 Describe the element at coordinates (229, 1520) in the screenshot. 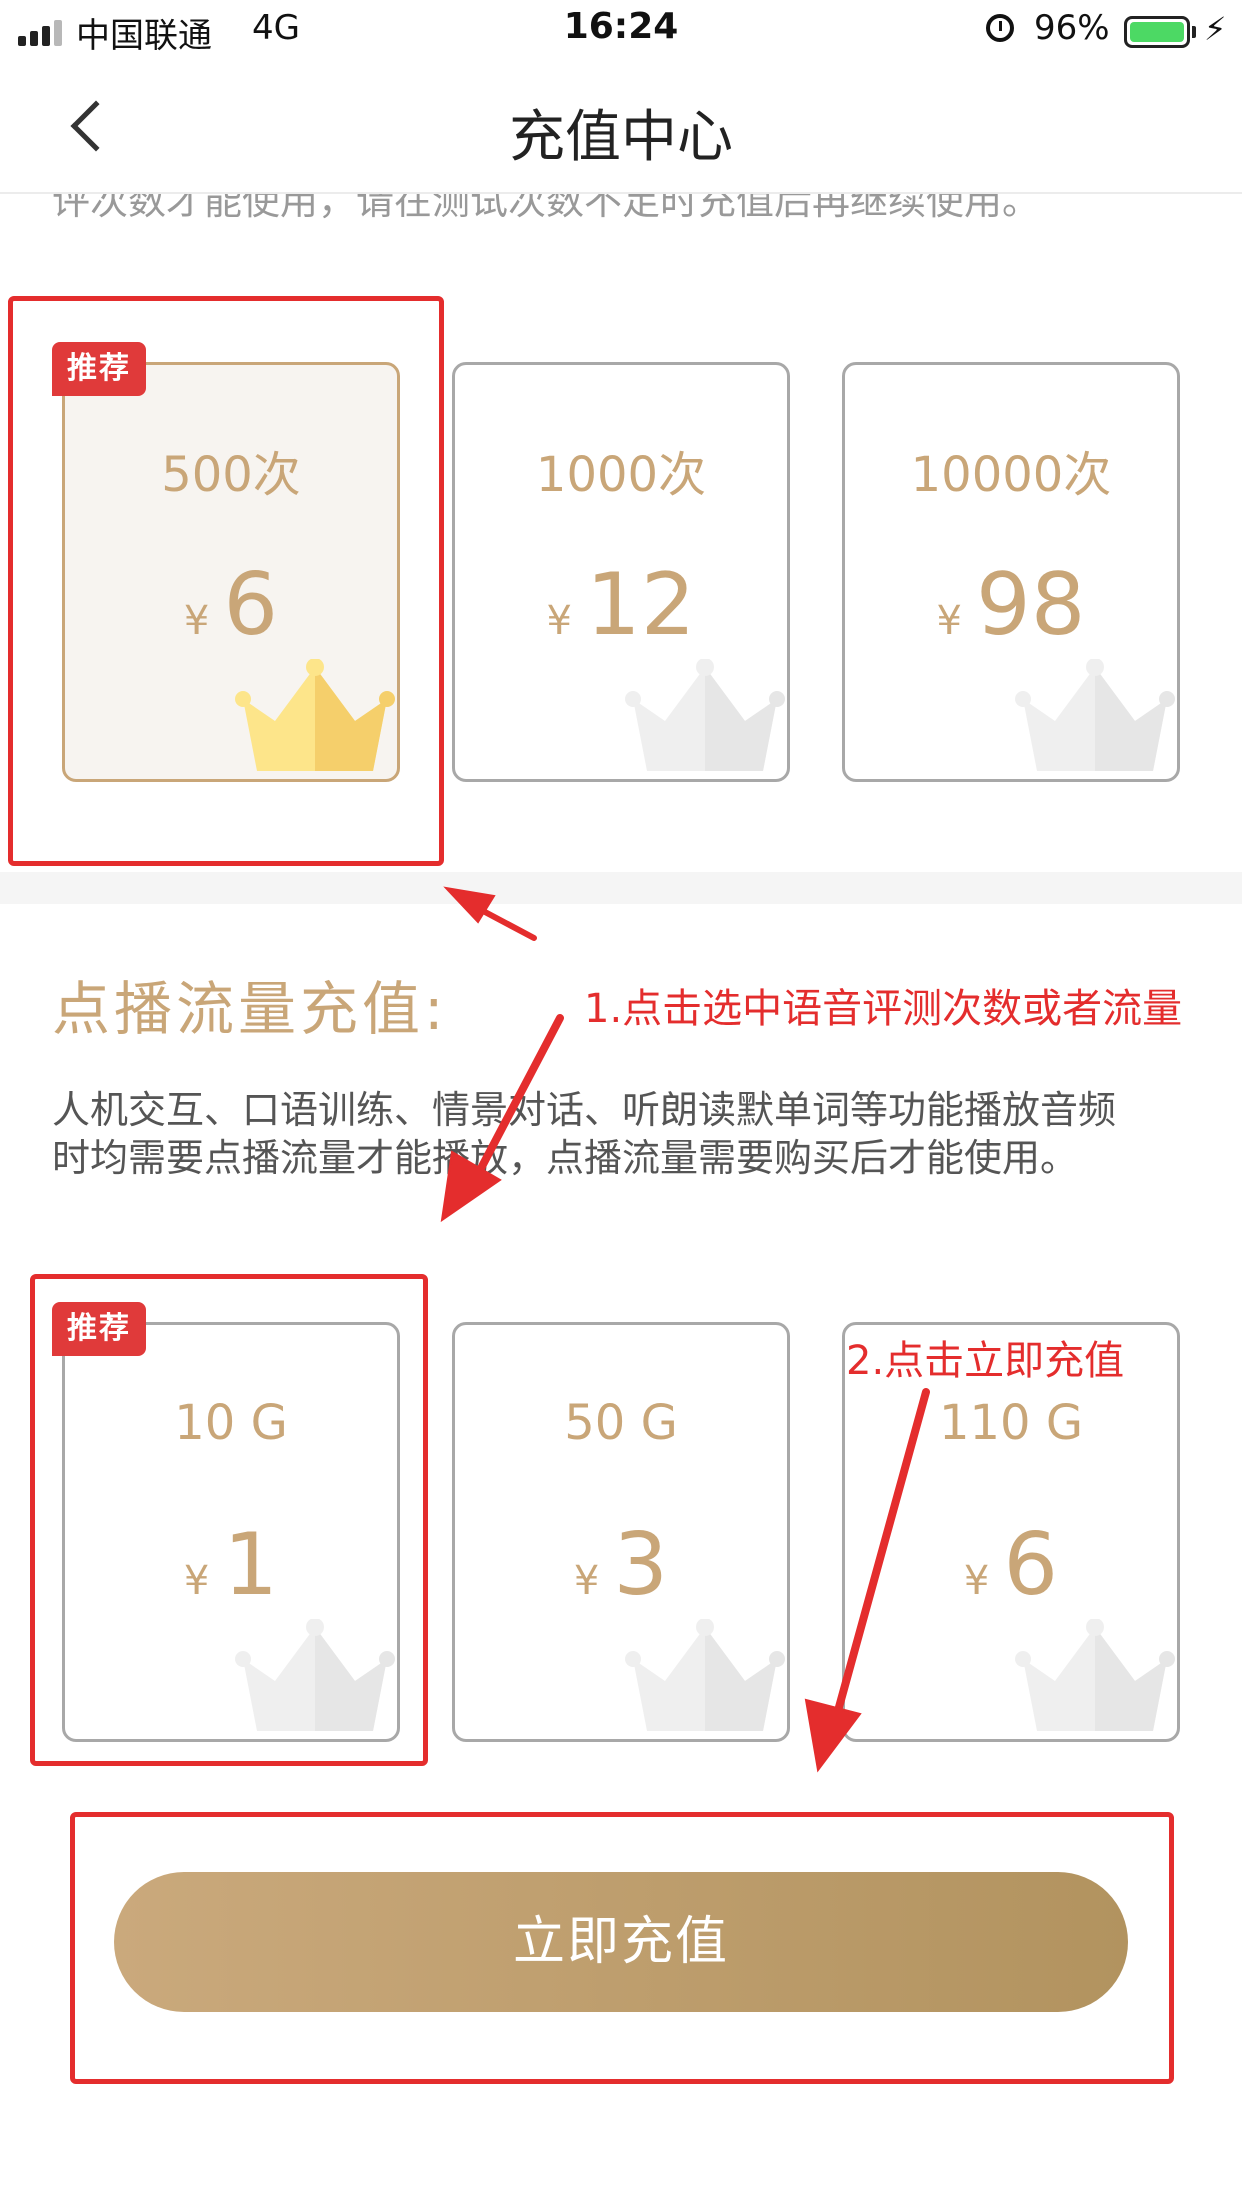

I see `highlight-box-traffic-package` at that location.